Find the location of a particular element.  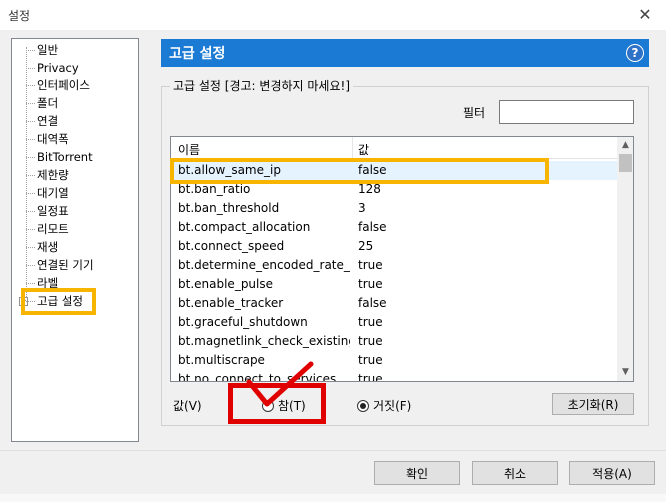

sidebar-item-interface: 인터페이스 is located at coordinates (81, 85).